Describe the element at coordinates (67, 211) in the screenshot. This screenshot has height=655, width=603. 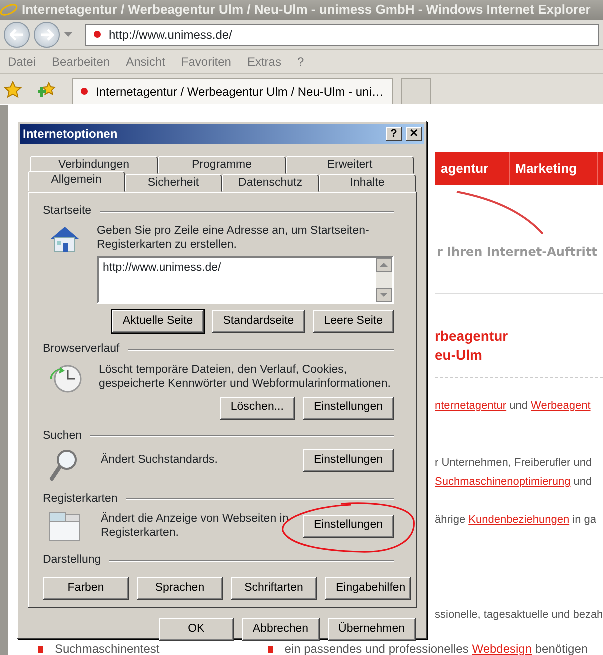
I see `section-label: Startseite` at that location.